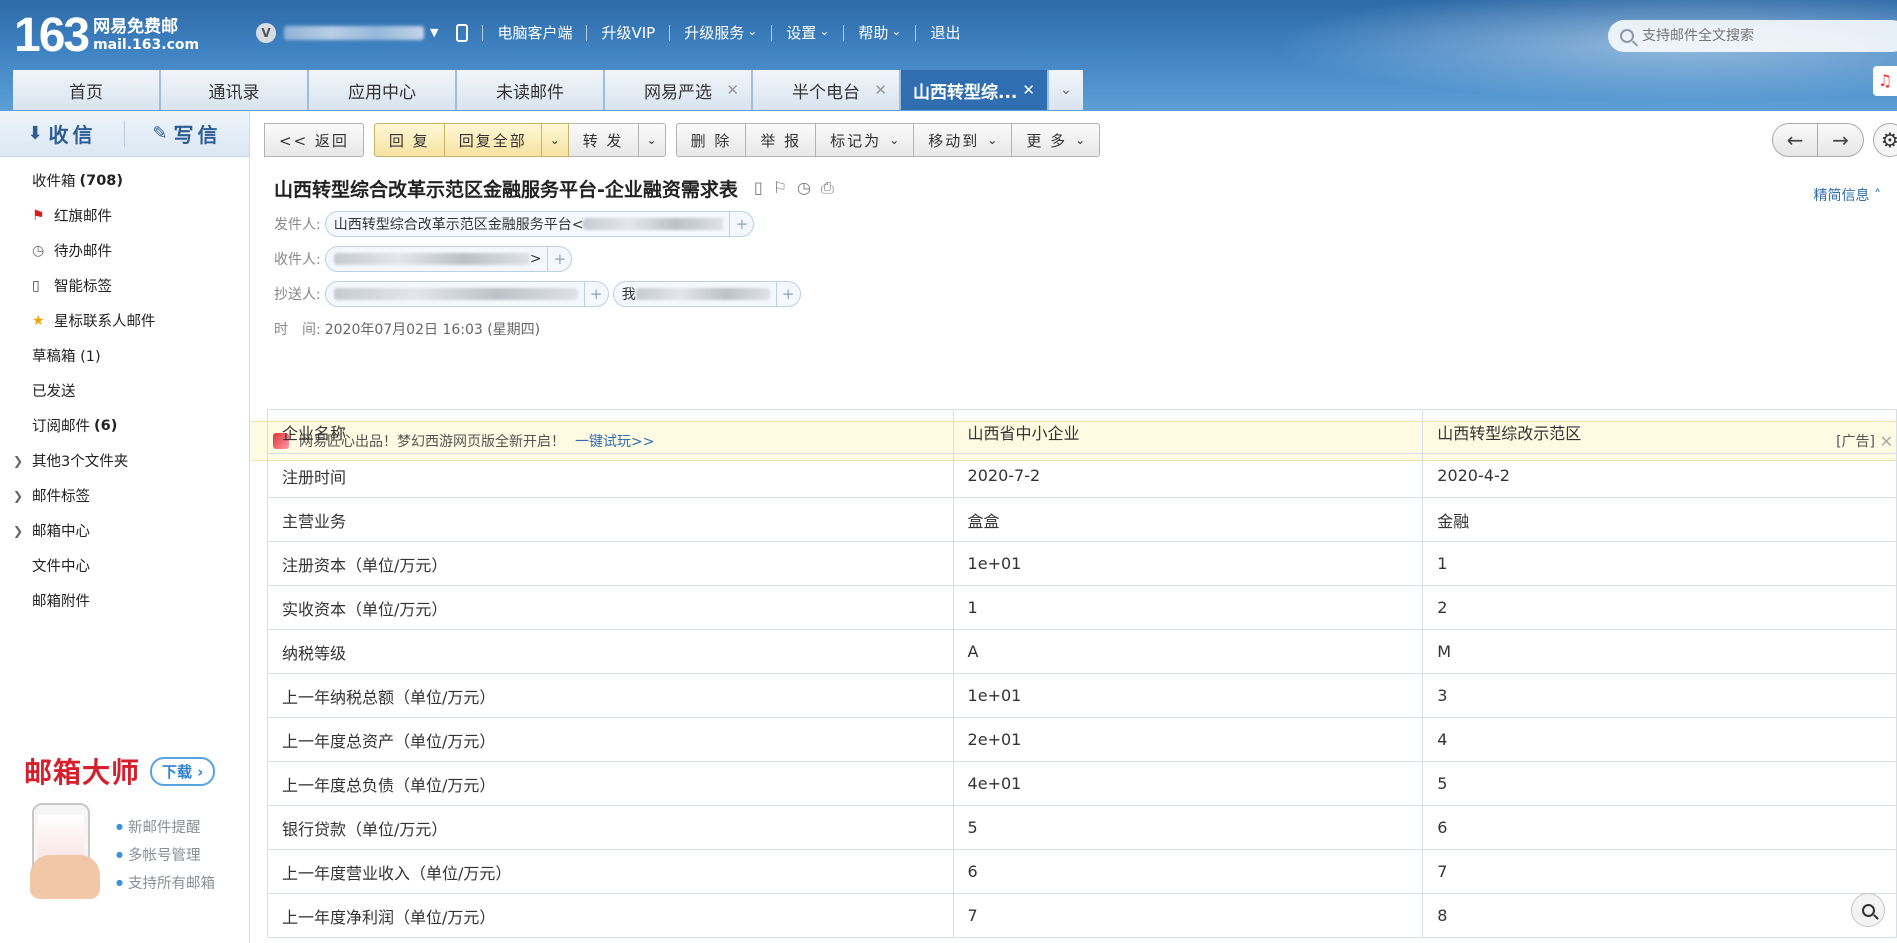  I want to click on promo-download-button: 下载 ›, so click(183, 771).